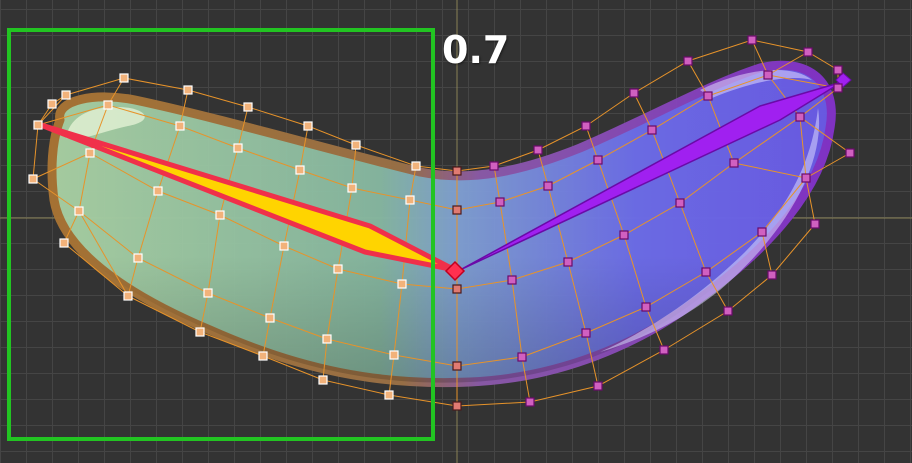 Image resolution: width=912 pixels, height=463 pixels. I want to click on mesh-edge, so click(35, 152).